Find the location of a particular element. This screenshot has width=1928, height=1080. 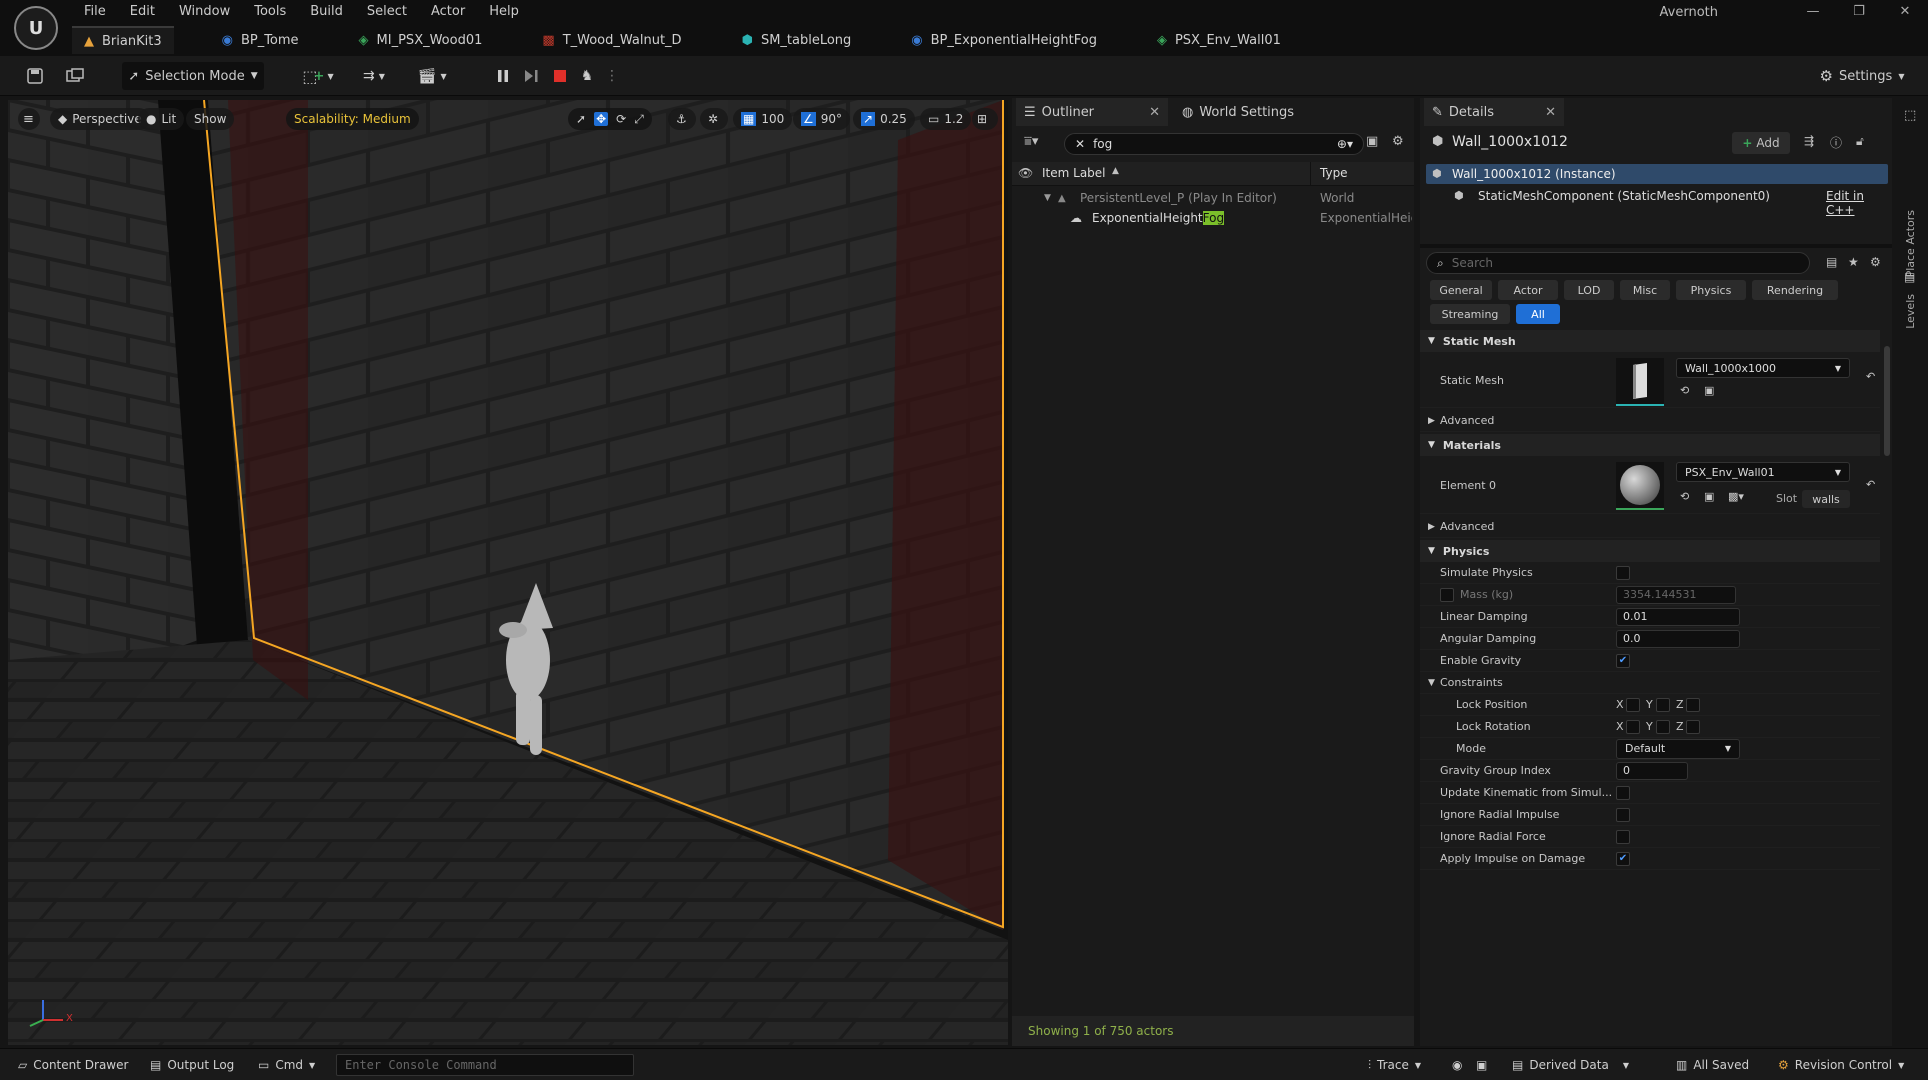

cmd-dropdown: ▭ Cmd ▼ is located at coordinates (286, 1065).